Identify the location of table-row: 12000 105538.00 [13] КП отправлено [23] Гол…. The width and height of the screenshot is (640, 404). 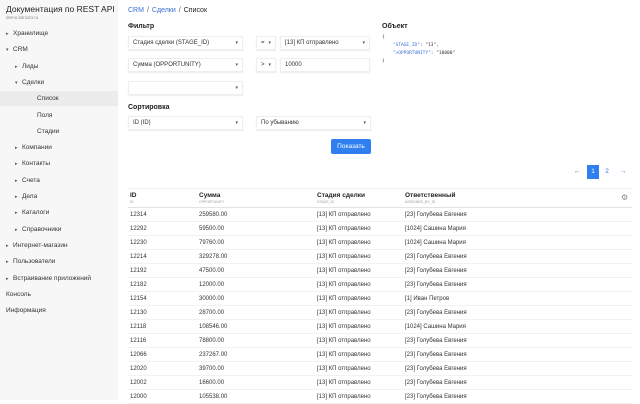
(380, 396).